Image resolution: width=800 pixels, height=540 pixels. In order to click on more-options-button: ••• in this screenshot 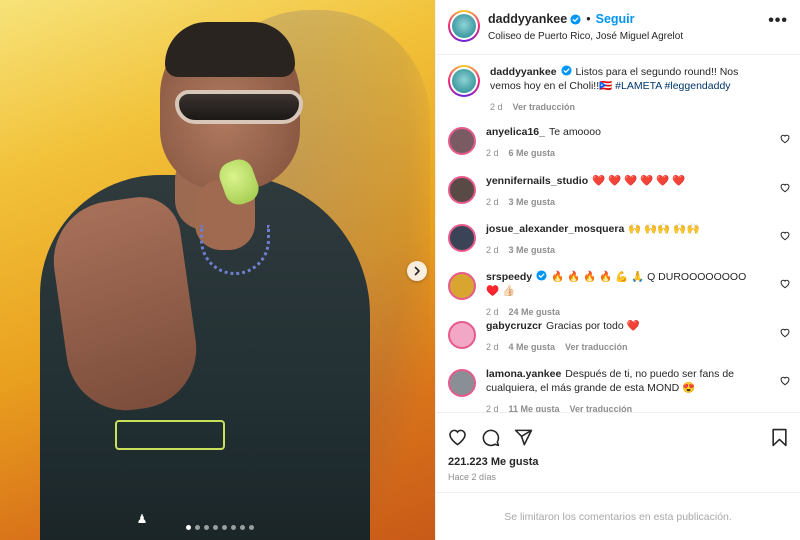, I will do `click(778, 21)`.